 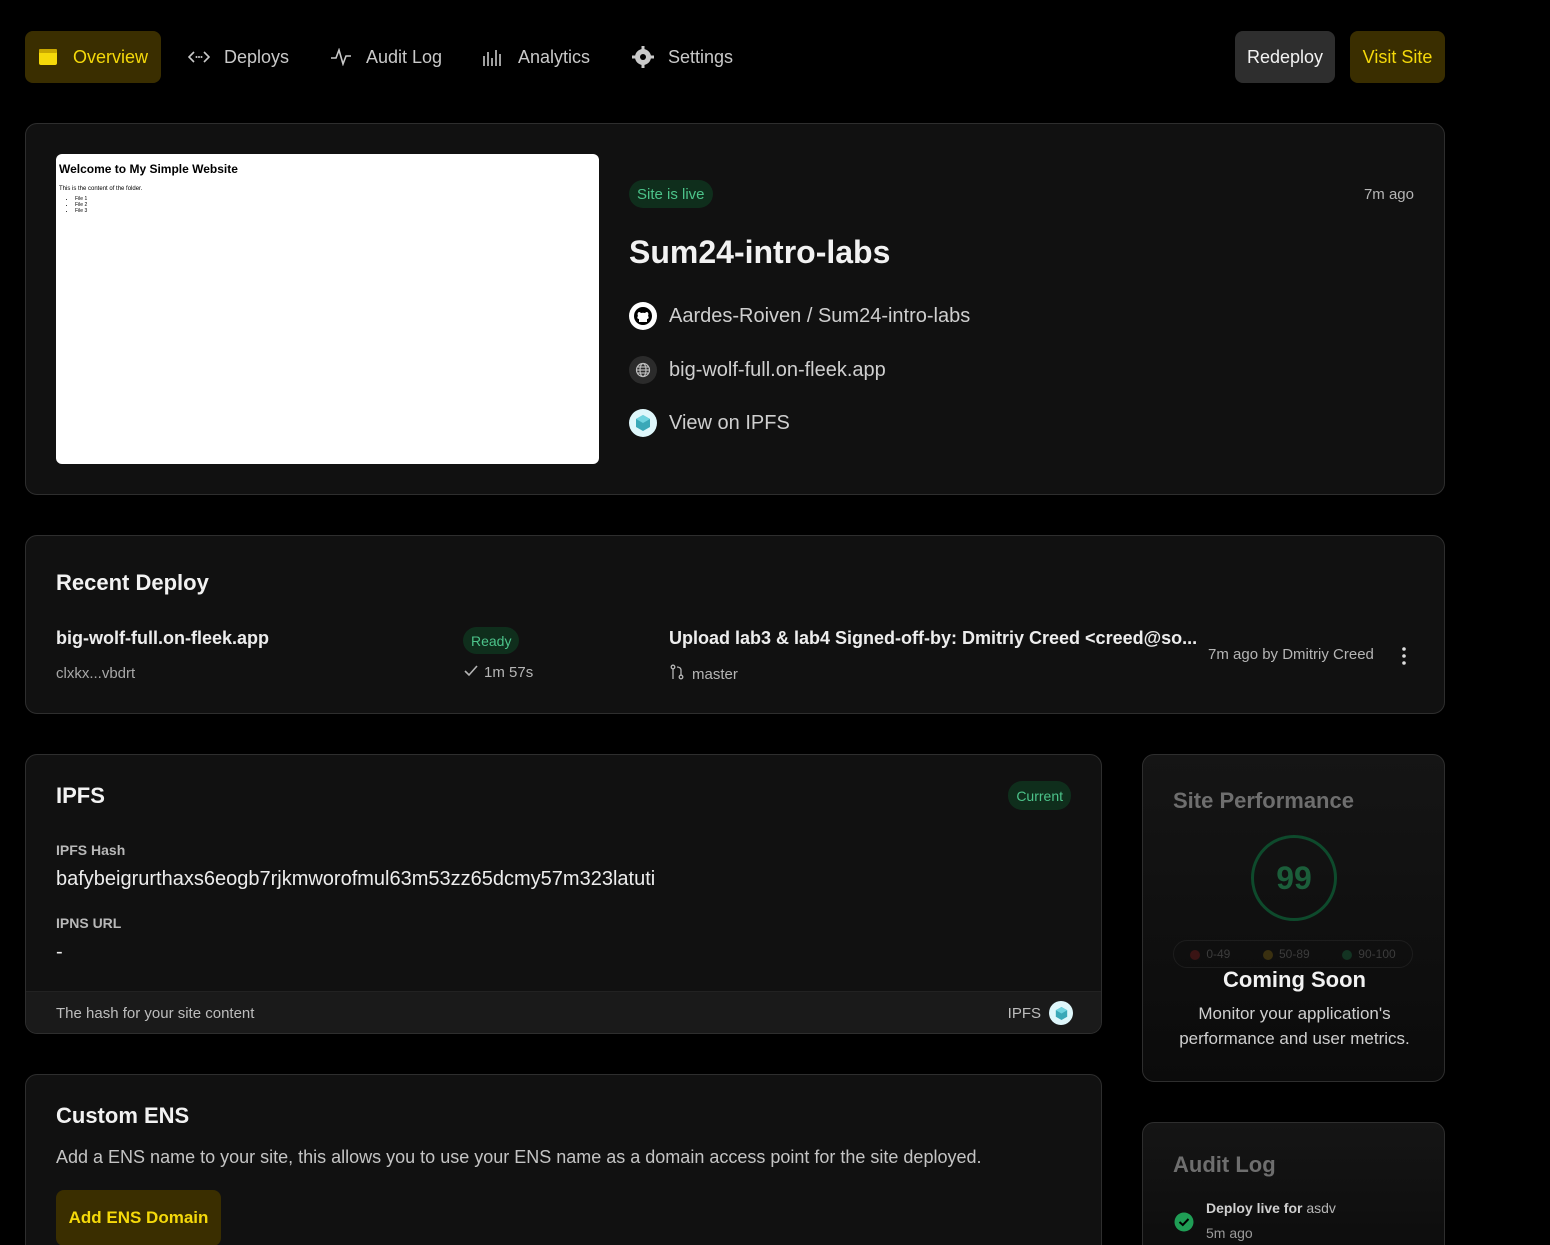 I want to click on deploy-duration-label: 1m 57s, so click(x=509, y=672).